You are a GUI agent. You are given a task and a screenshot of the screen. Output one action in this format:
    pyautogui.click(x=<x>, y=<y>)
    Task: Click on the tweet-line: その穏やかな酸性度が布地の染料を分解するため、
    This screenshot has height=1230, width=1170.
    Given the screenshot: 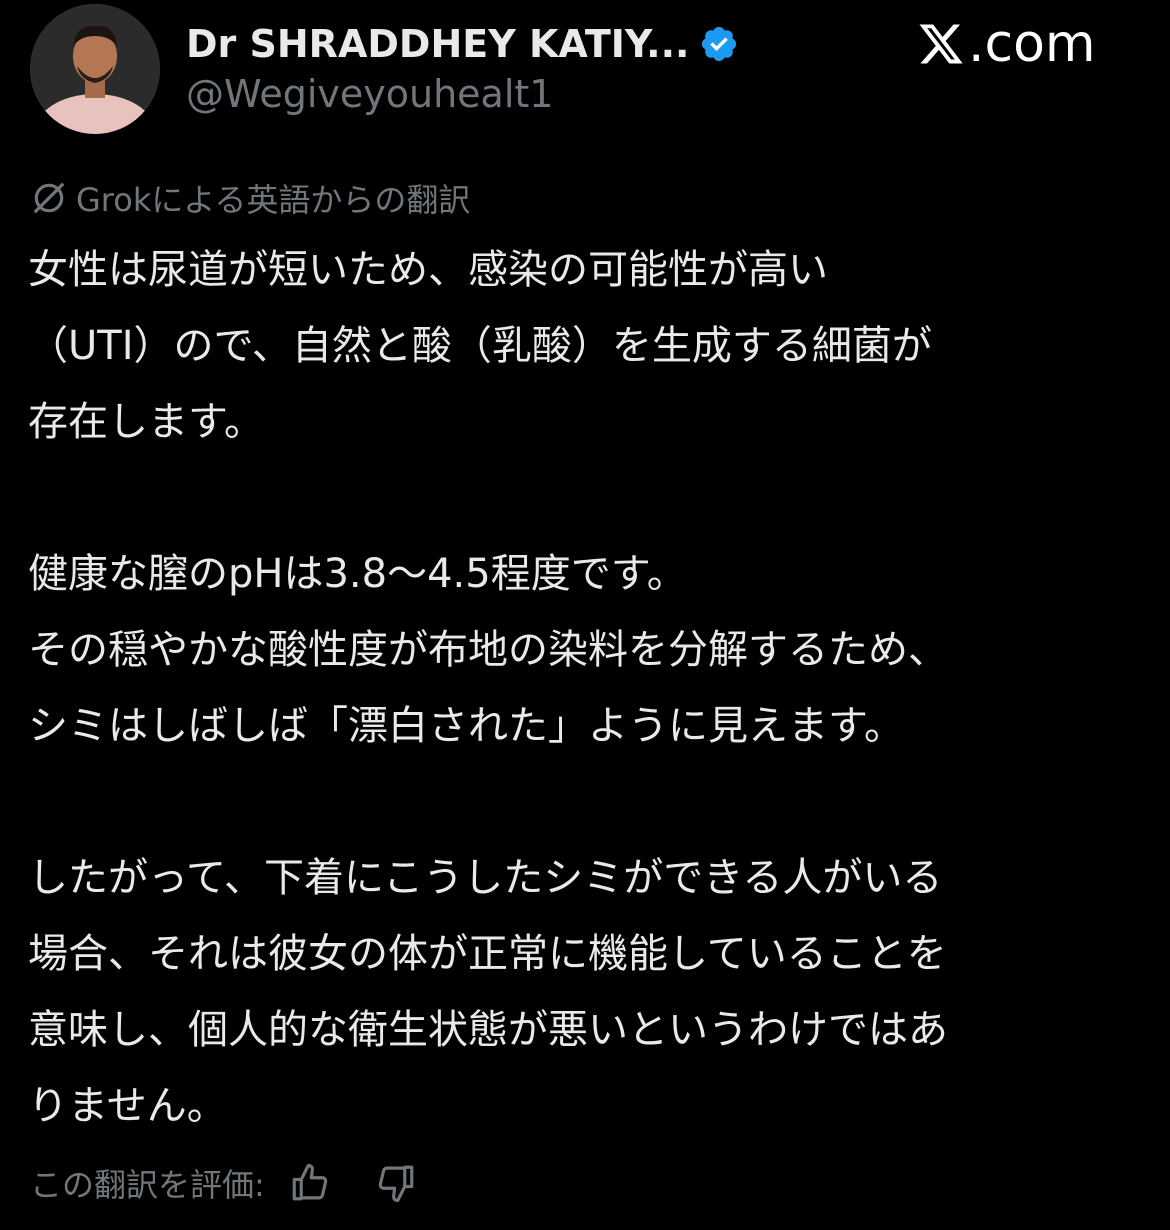 What is the action you would take?
    pyautogui.click(x=488, y=650)
    